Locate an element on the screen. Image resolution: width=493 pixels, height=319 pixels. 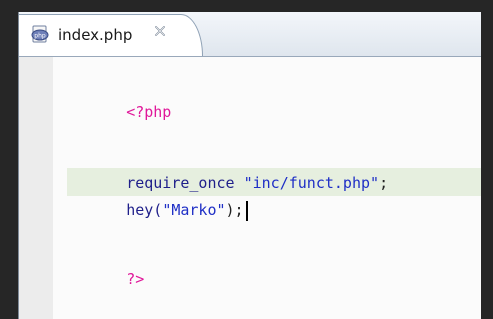
code-line-3: require_once "inc/funct.php"; is located at coordinates (230, 166).